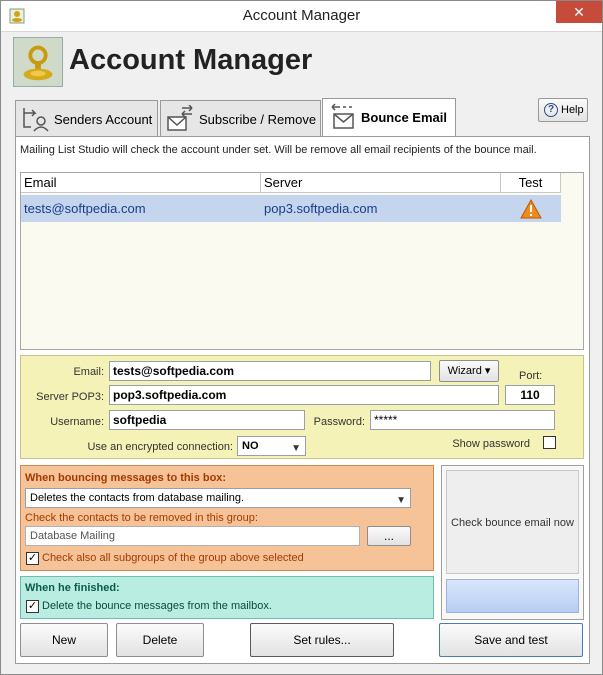 The width and height of the screenshot is (603, 675). Describe the element at coordinates (530, 395) in the screenshot. I see `port-field: 110` at that location.